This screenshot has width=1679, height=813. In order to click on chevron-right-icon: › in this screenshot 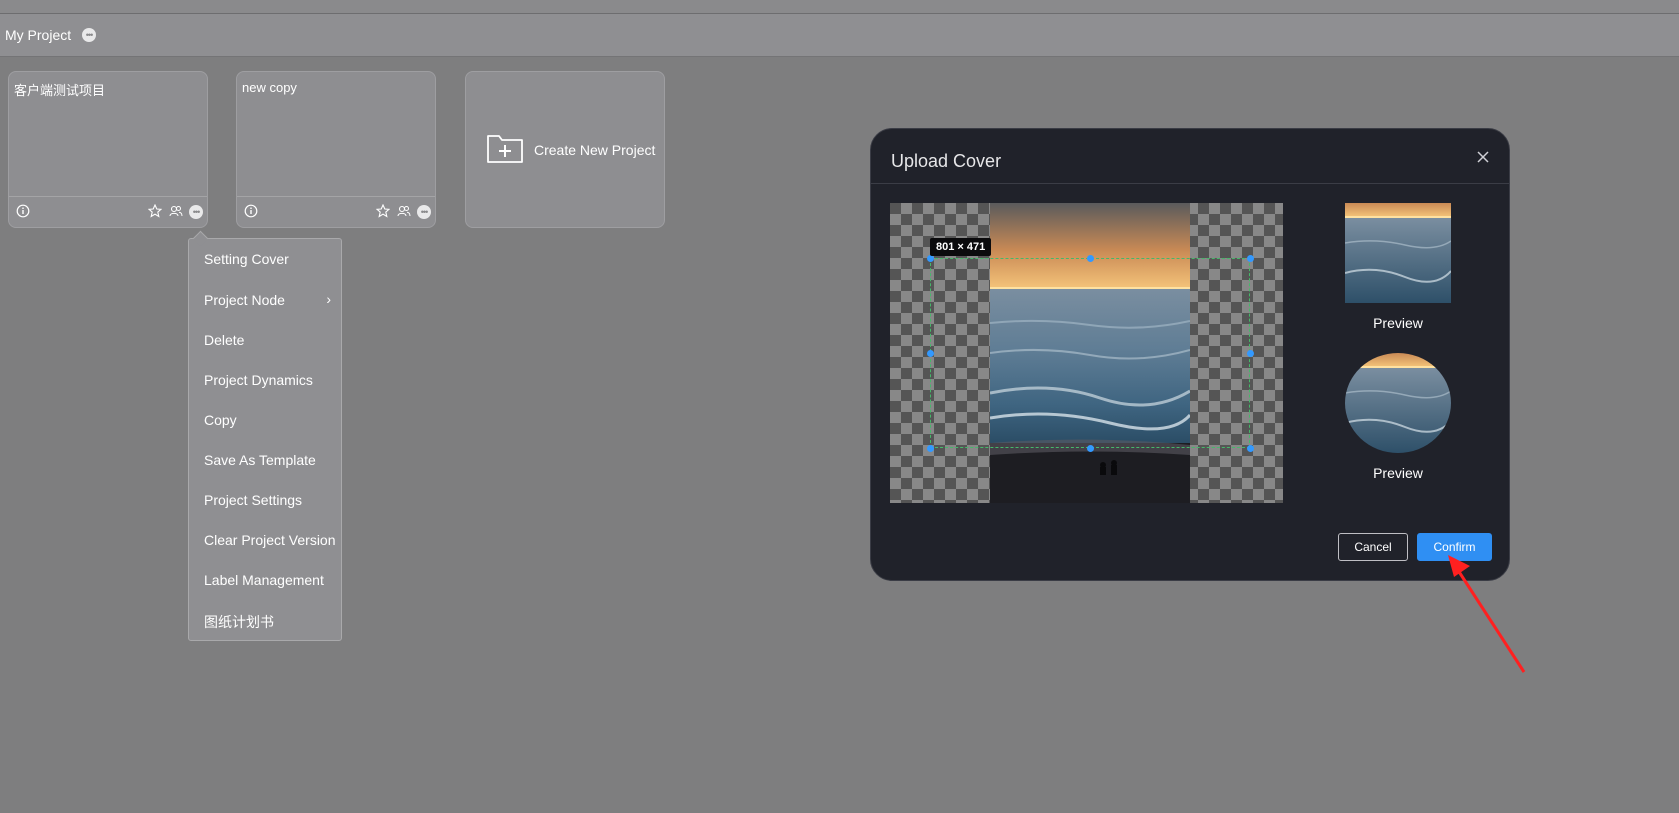, I will do `click(328, 299)`.